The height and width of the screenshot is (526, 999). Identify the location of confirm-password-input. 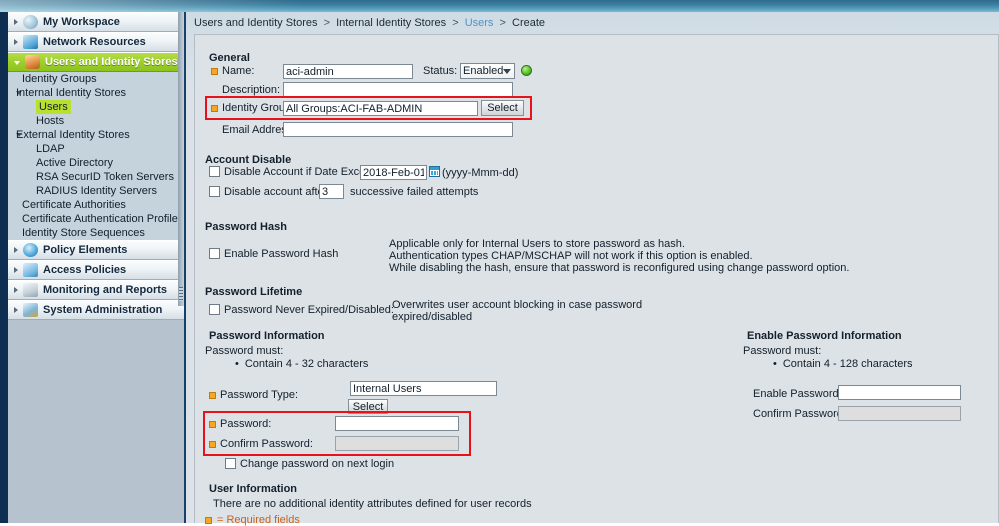
(397, 443).